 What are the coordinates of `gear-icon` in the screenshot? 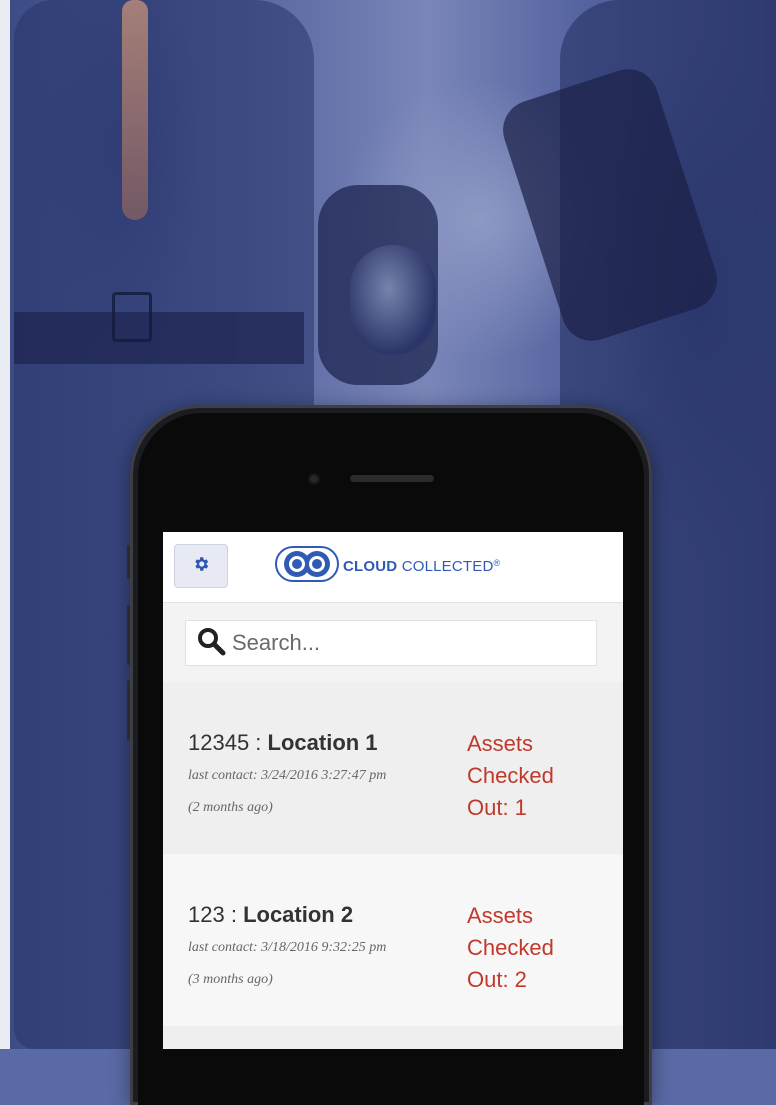 It's located at (201, 566).